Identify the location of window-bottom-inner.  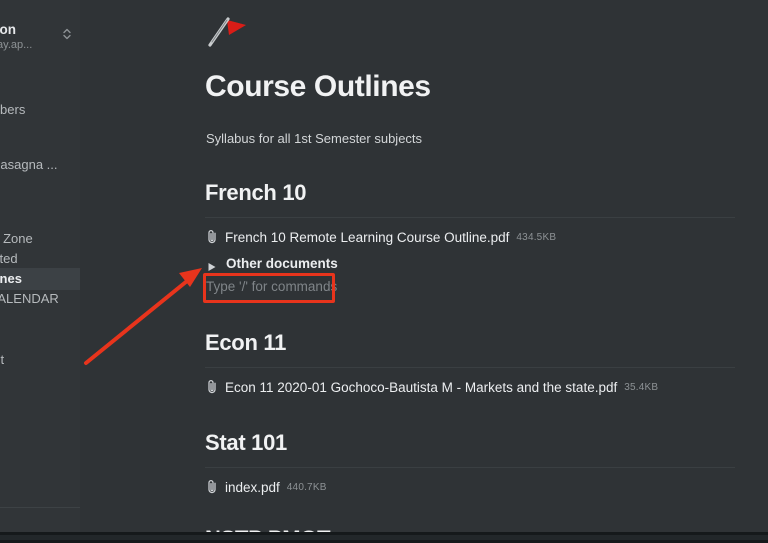
(384, 537).